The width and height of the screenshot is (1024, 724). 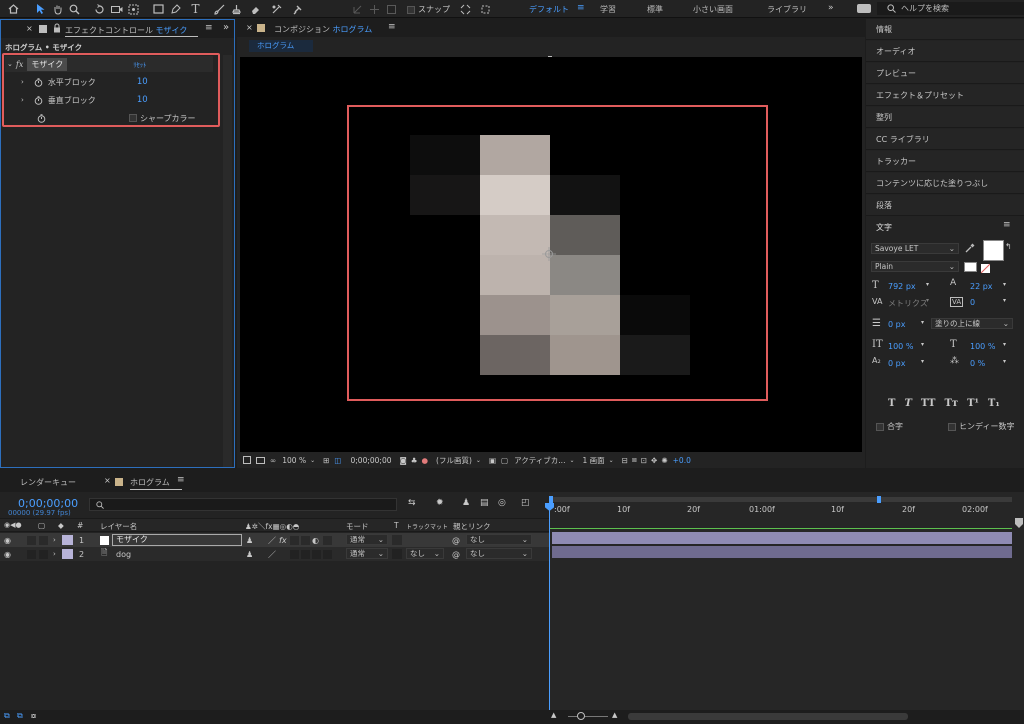 What do you see at coordinates (456, 554) in the screenshot?
I see `pickwhip-icon: @` at bounding box center [456, 554].